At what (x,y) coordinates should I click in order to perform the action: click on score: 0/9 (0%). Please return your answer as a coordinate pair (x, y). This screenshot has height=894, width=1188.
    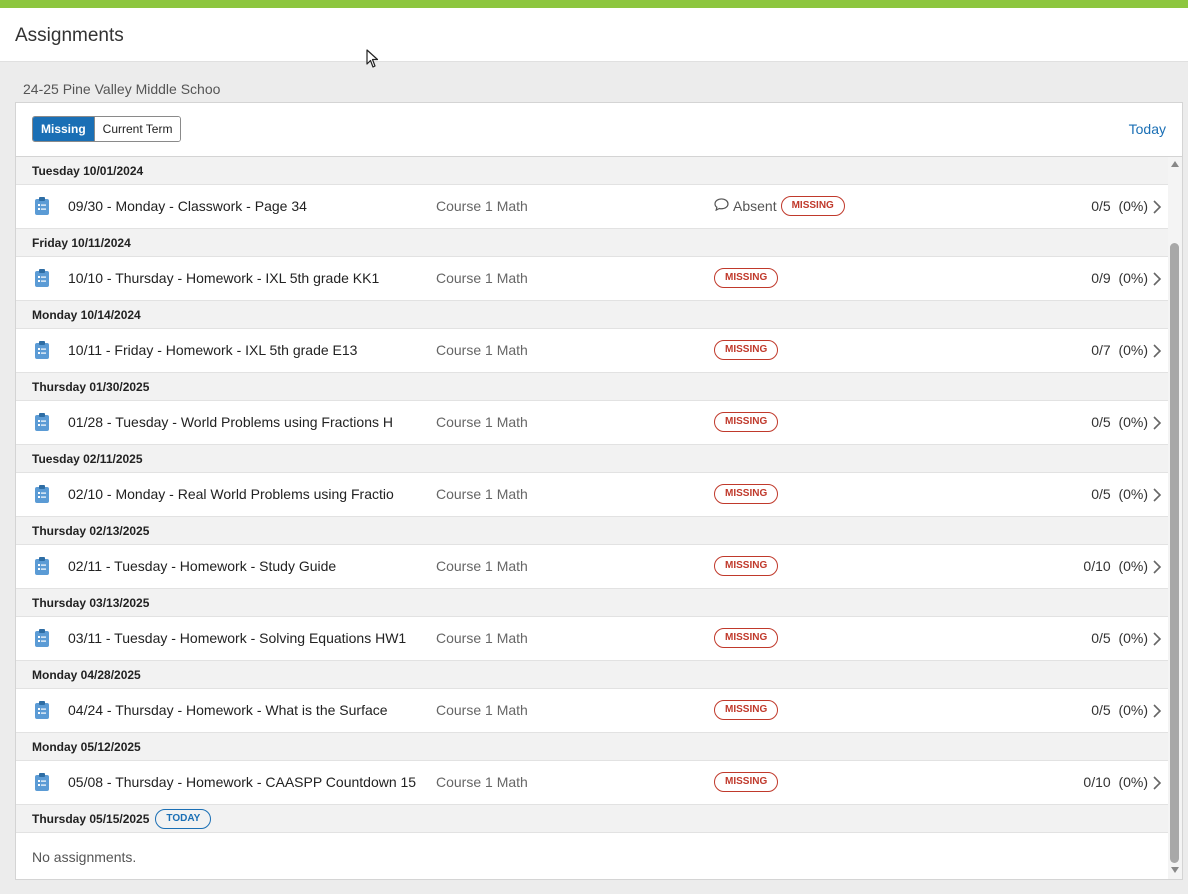
    Looking at the image, I should click on (1119, 278).